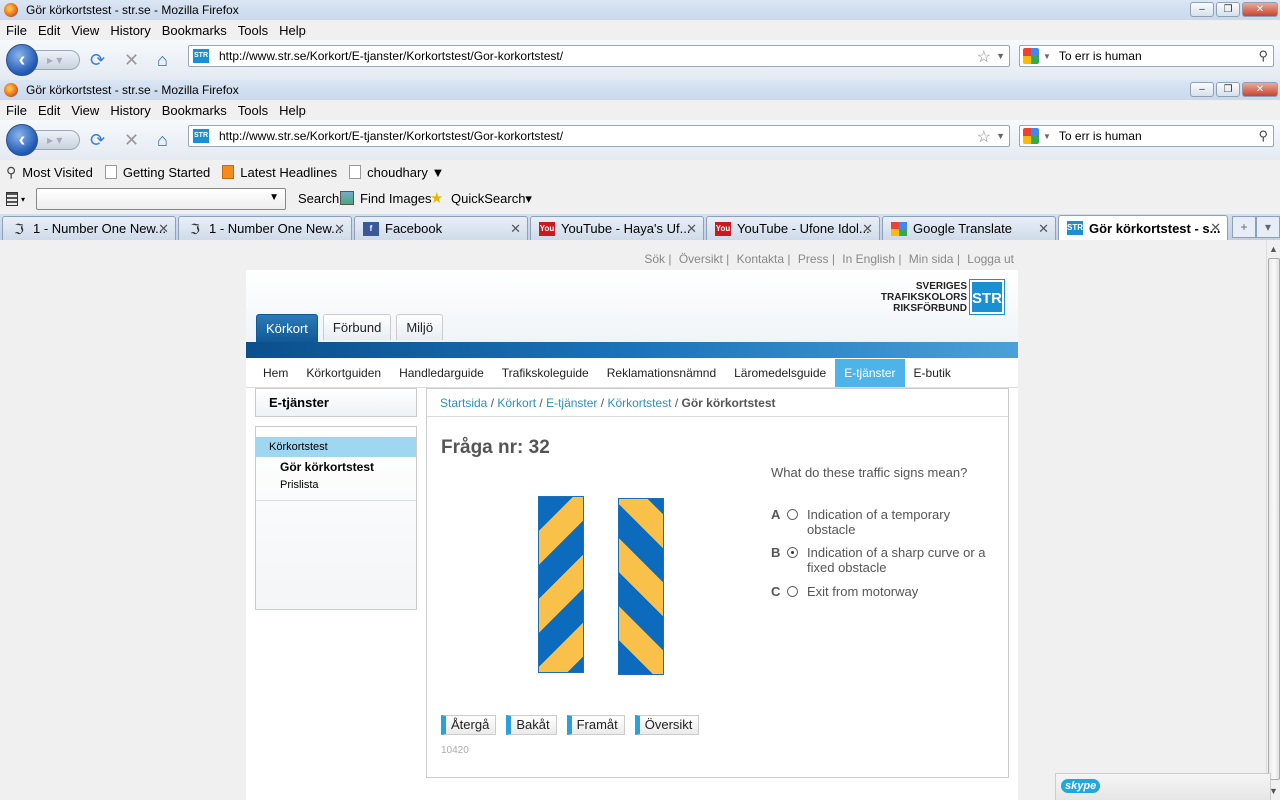 The width and height of the screenshot is (1280, 800). Describe the element at coordinates (793, 228) in the screenshot. I see `tab-youtube-ufone: You YouTube - Ufone Idol... ✕` at that location.